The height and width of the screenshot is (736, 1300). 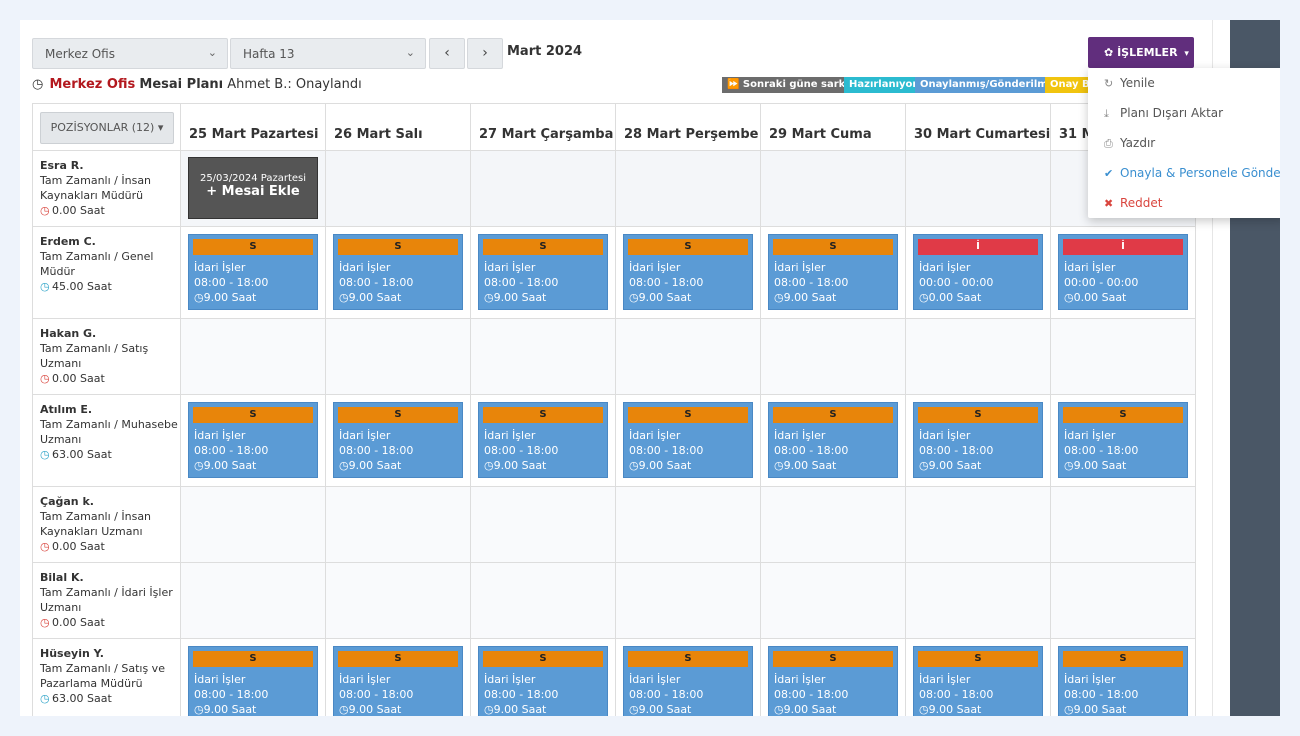 What do you see at coordinates (1192, 173) in the screenshot?
I see `menu-item-onayla-personele-g-nder: ✔ Onayla & Personele Gönder` at bounding box center [1192, 173].